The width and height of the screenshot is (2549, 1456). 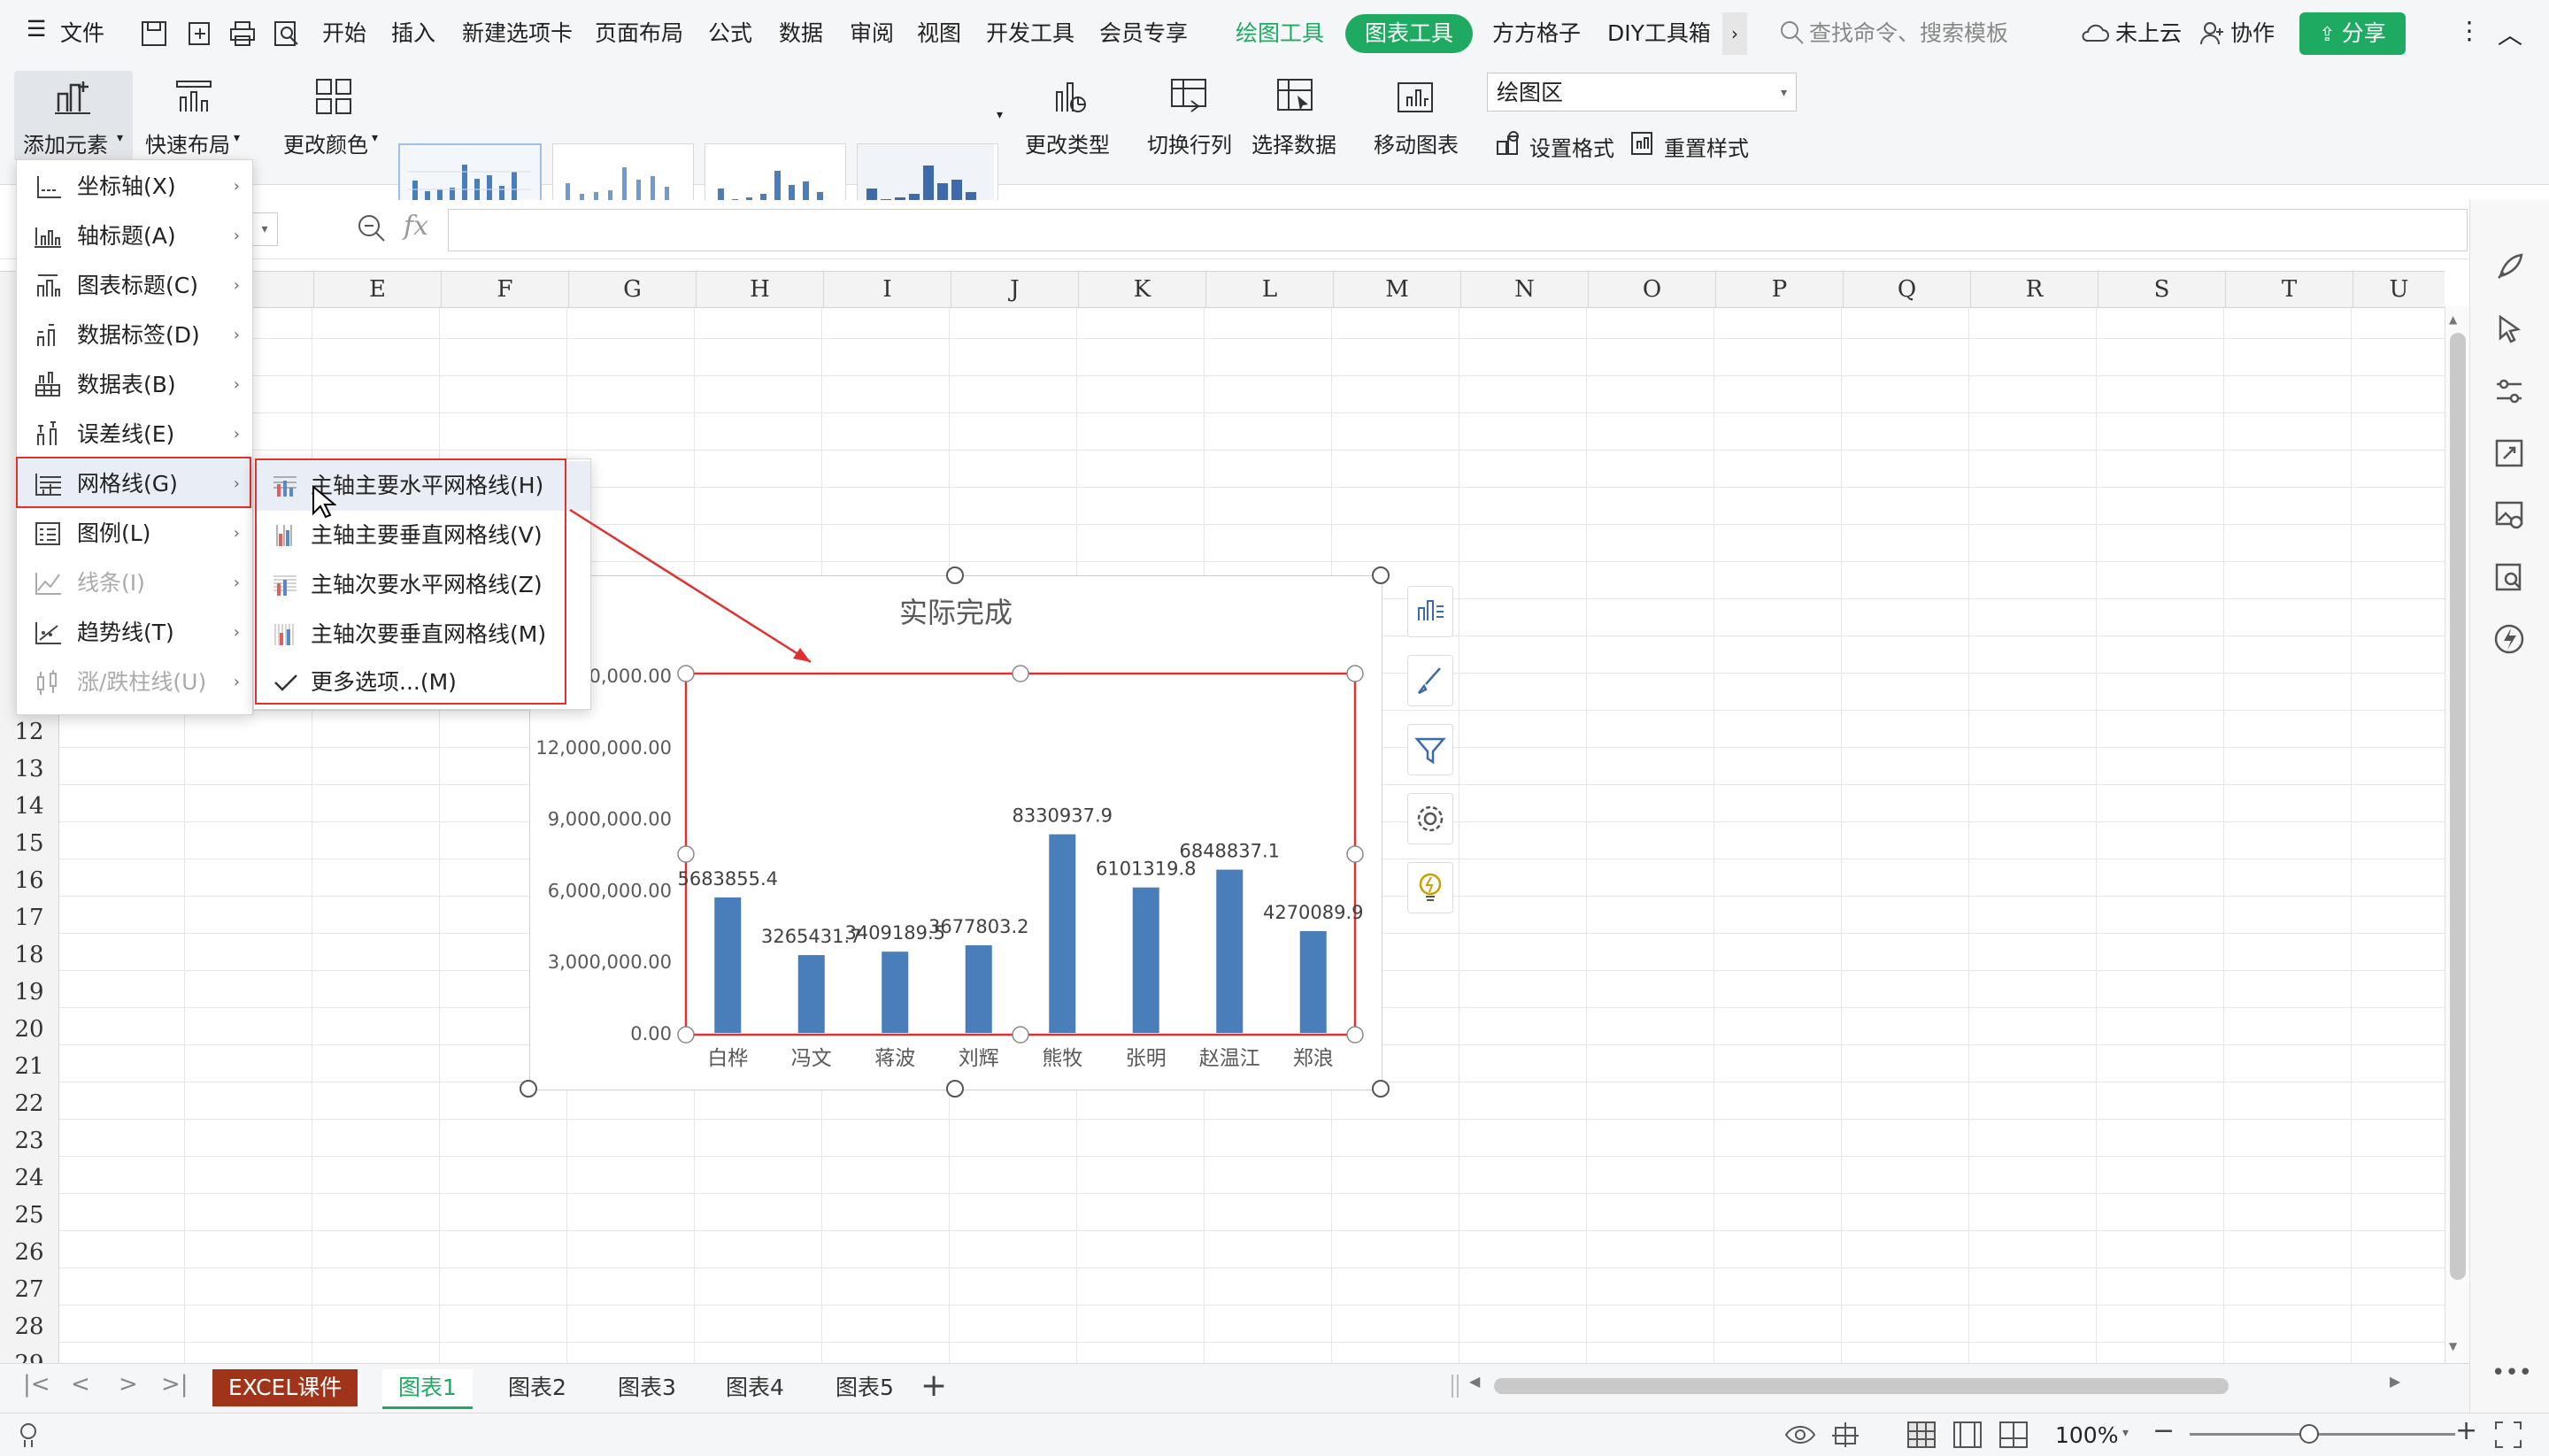 I want to click on chart-settings-button, so click(x=1430, y=818).